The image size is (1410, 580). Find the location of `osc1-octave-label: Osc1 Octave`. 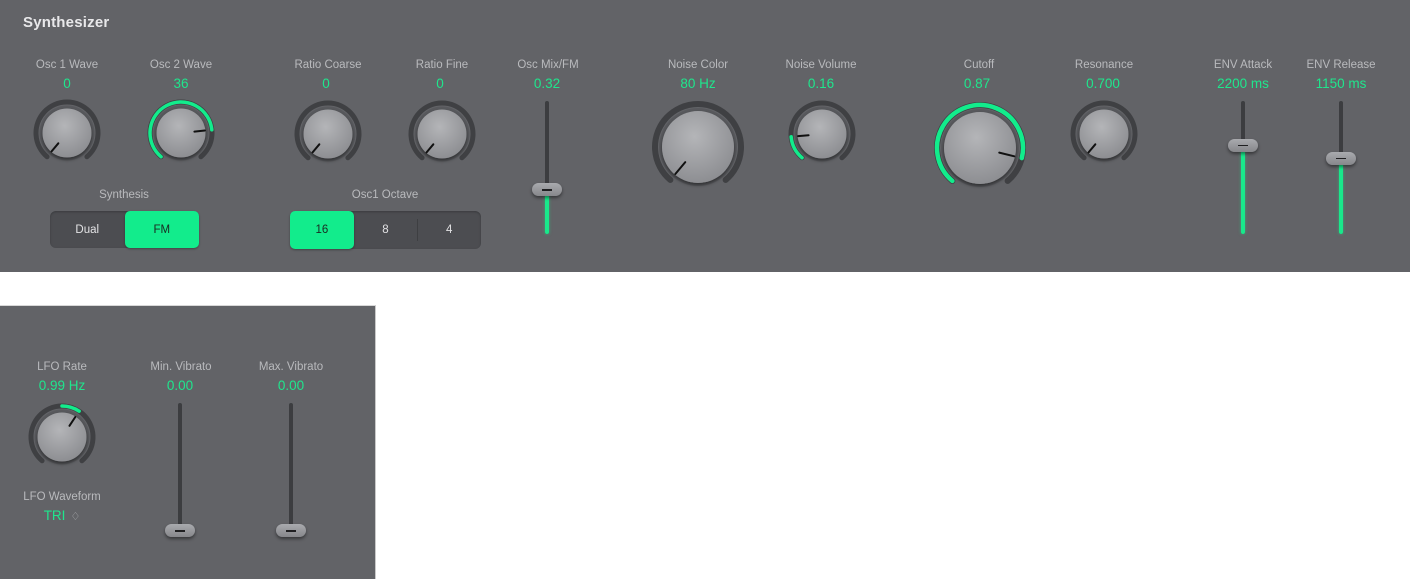

osc1-octave-label: Osc1 Octave is located at coordinates (385, 195).